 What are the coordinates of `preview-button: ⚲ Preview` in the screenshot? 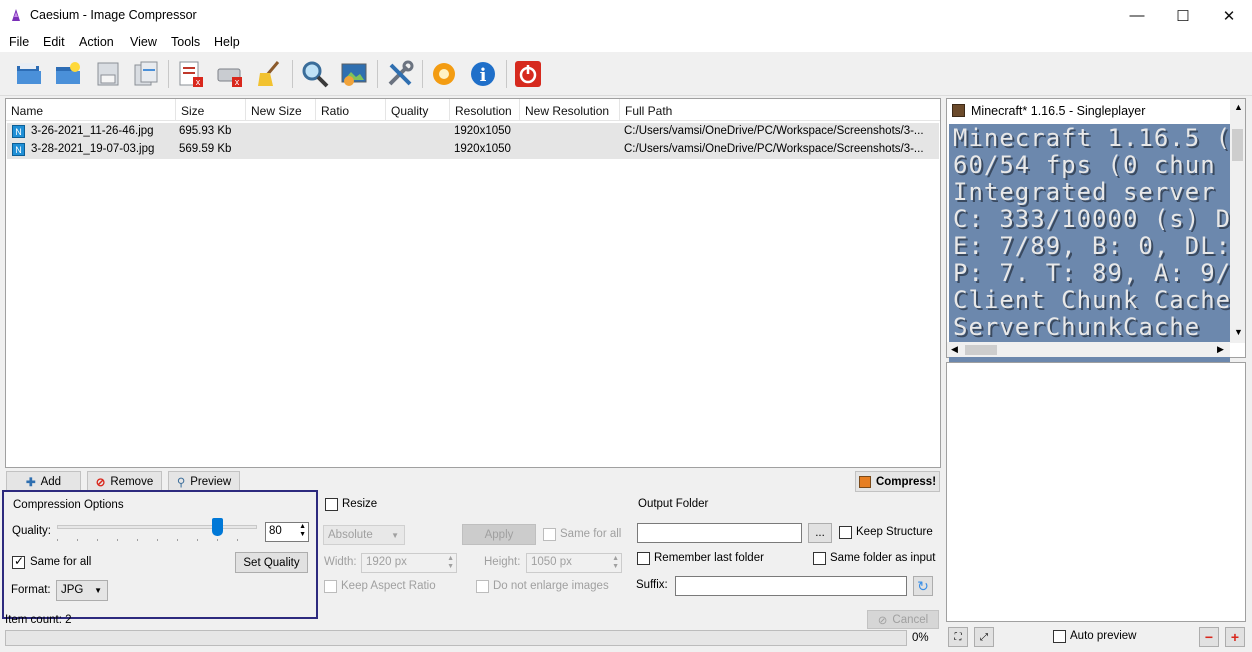 It's located at (204, 481).